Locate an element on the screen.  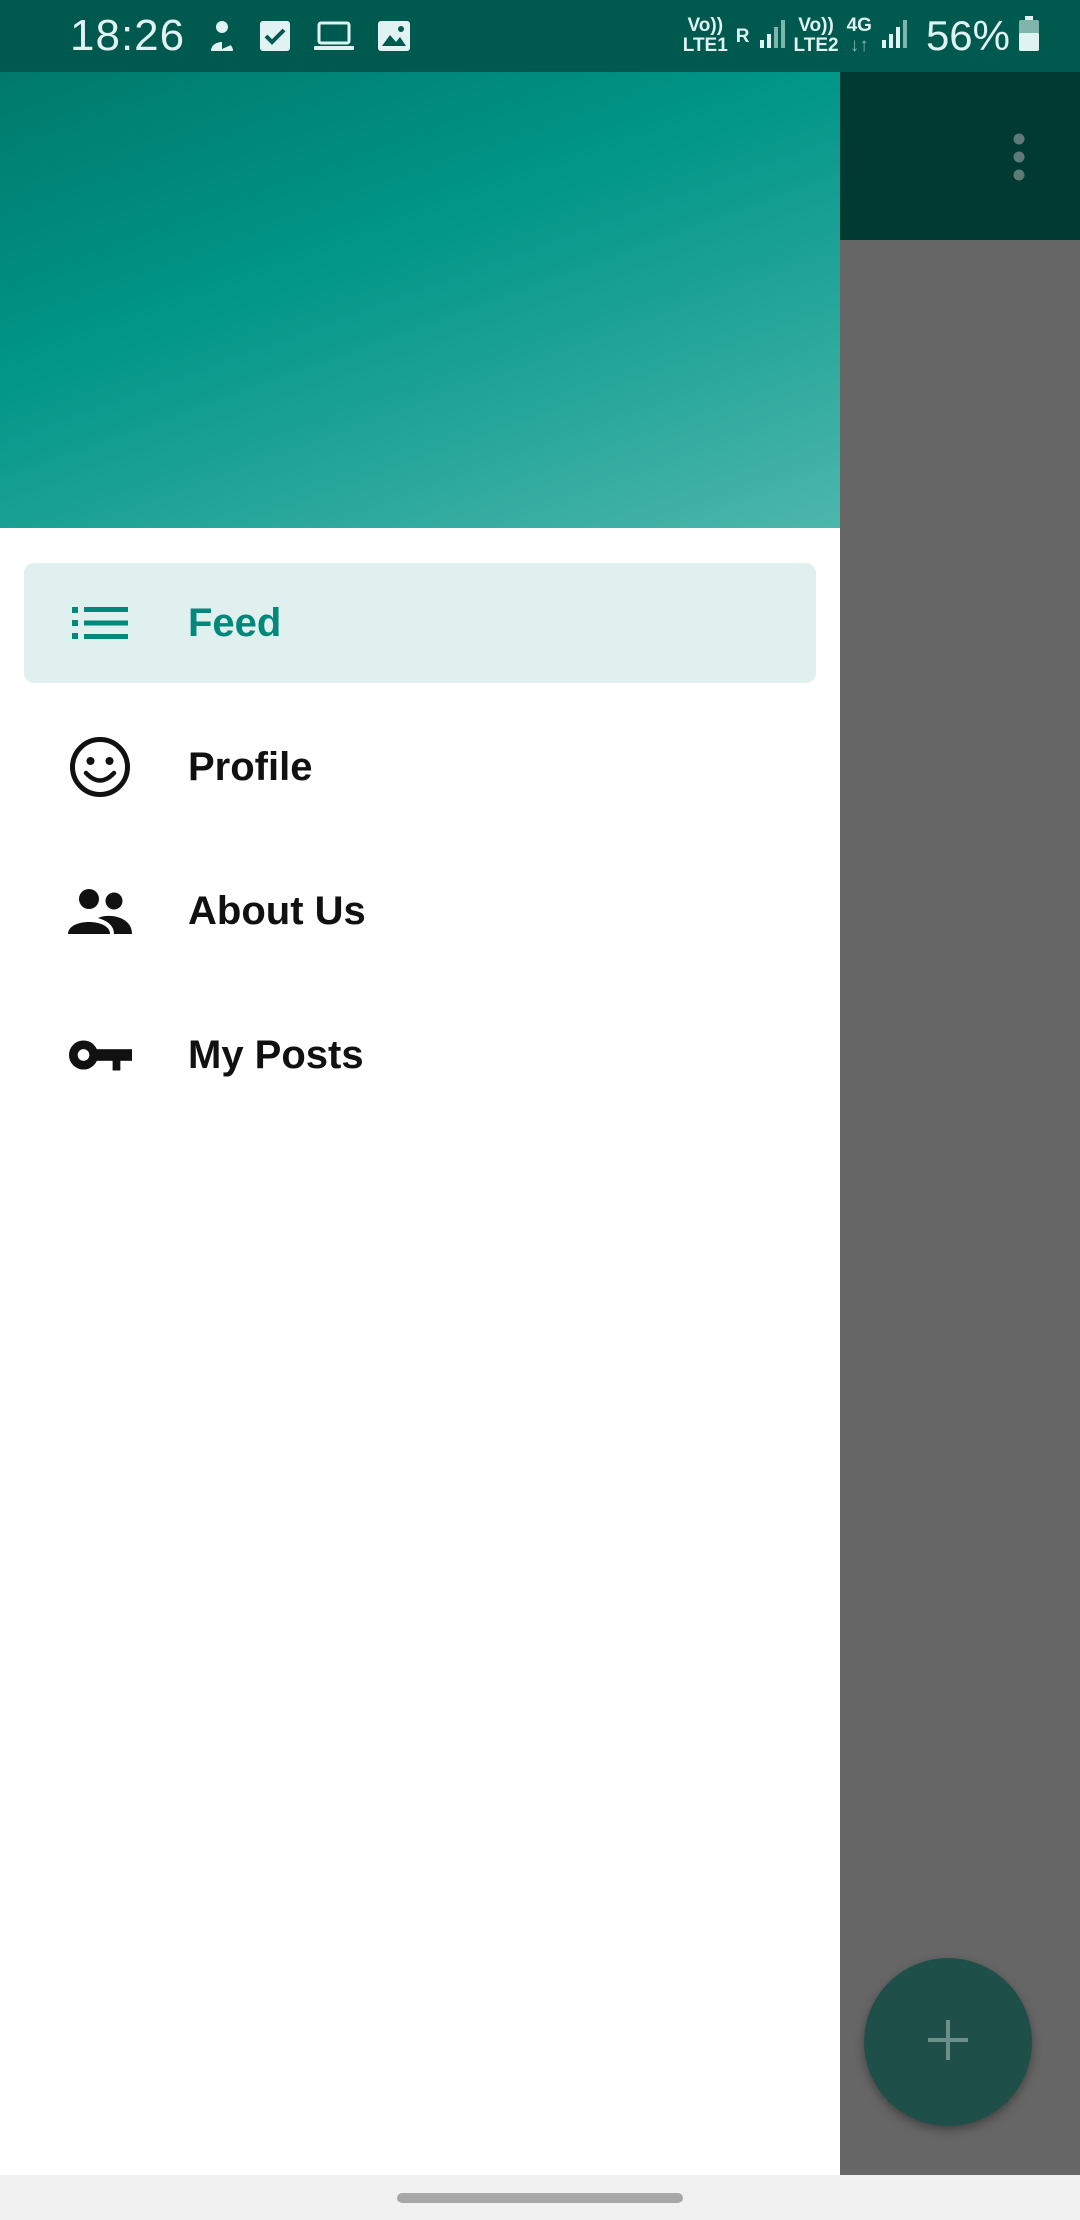
drawer-item-about-us: About Us is located at coordinates (420, 911).